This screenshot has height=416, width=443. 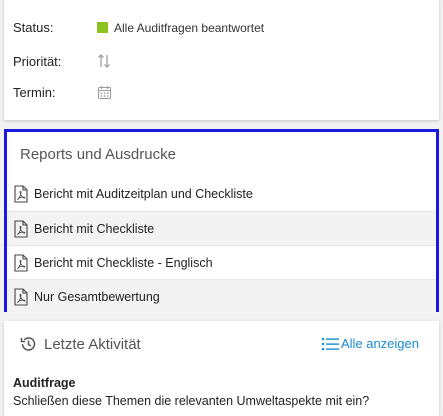 What do you see at coordinates (28, 344) in the screenshot?
I see `history-icon` at bounding box center [28, 344].